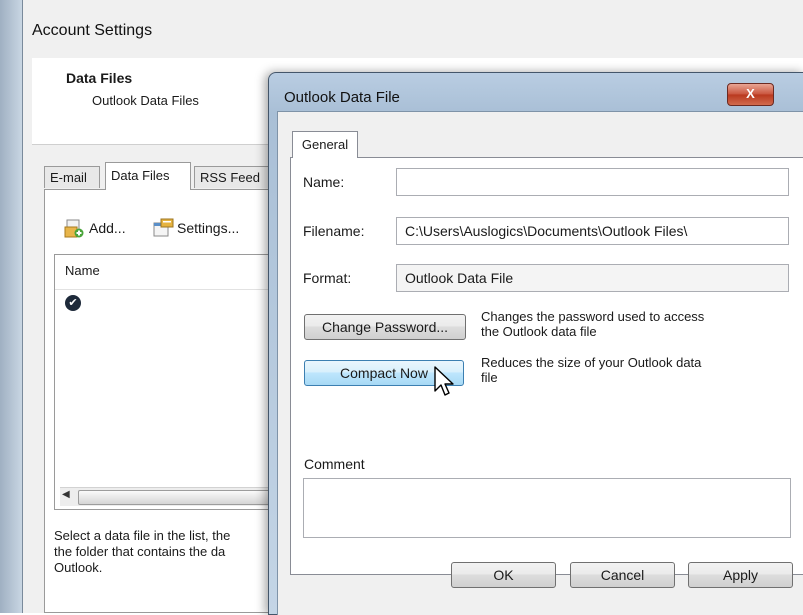 This screenshot has height=615, width=803. What do you see at coordinates (592, 278) in the screenshot?
I see `format-field: Outlook Data File` at bounding box center [592, 278].